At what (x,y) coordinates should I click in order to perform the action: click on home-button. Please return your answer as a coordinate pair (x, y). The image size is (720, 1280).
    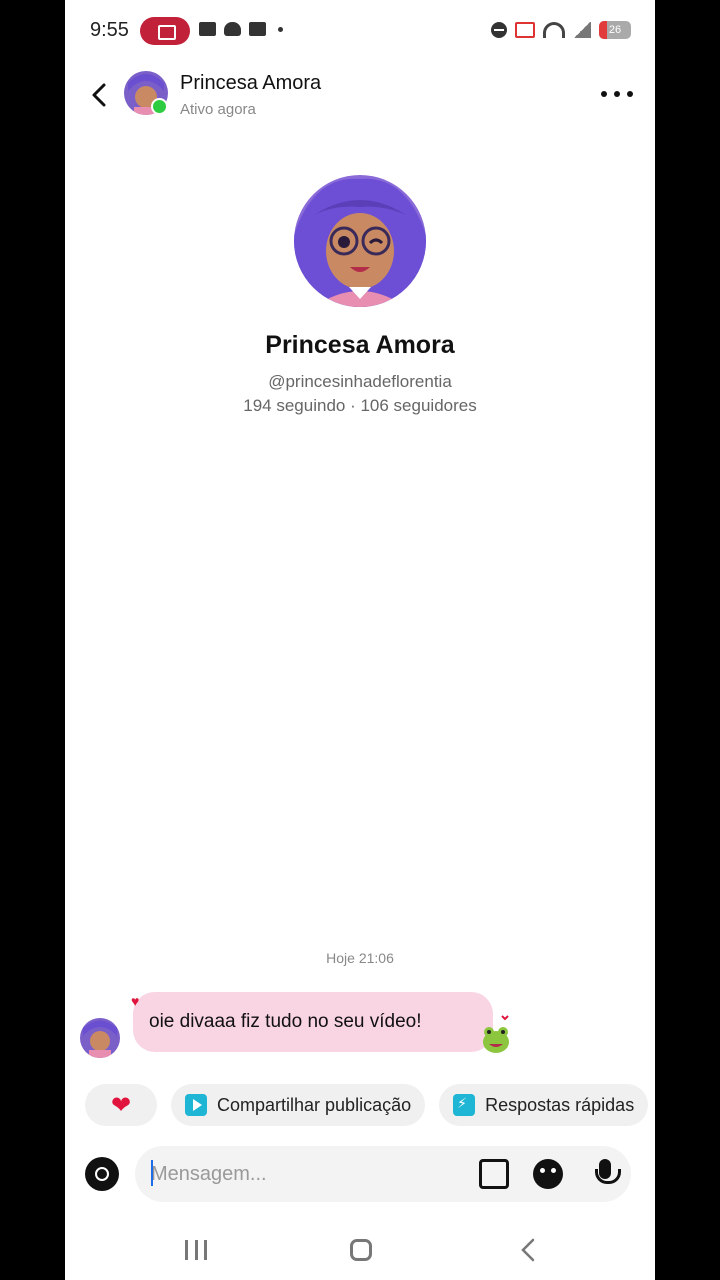
    Looking at the image, I should click on (361, 1250).